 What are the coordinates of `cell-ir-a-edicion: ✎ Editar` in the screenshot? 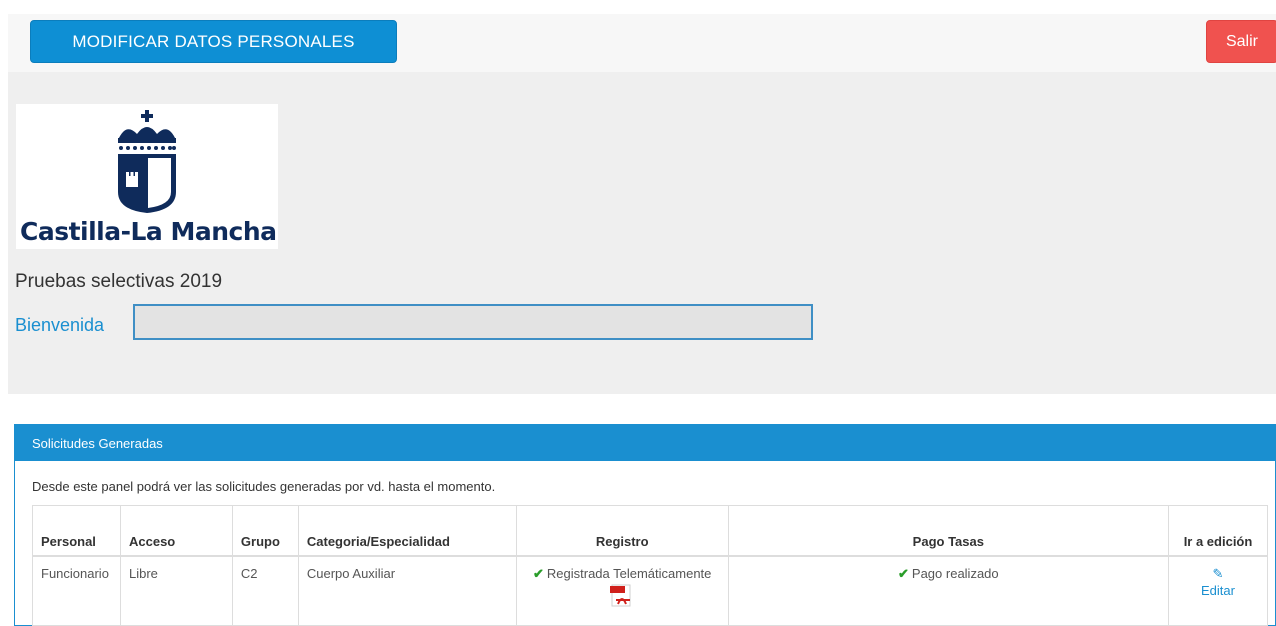 It's located at (1218, 590).